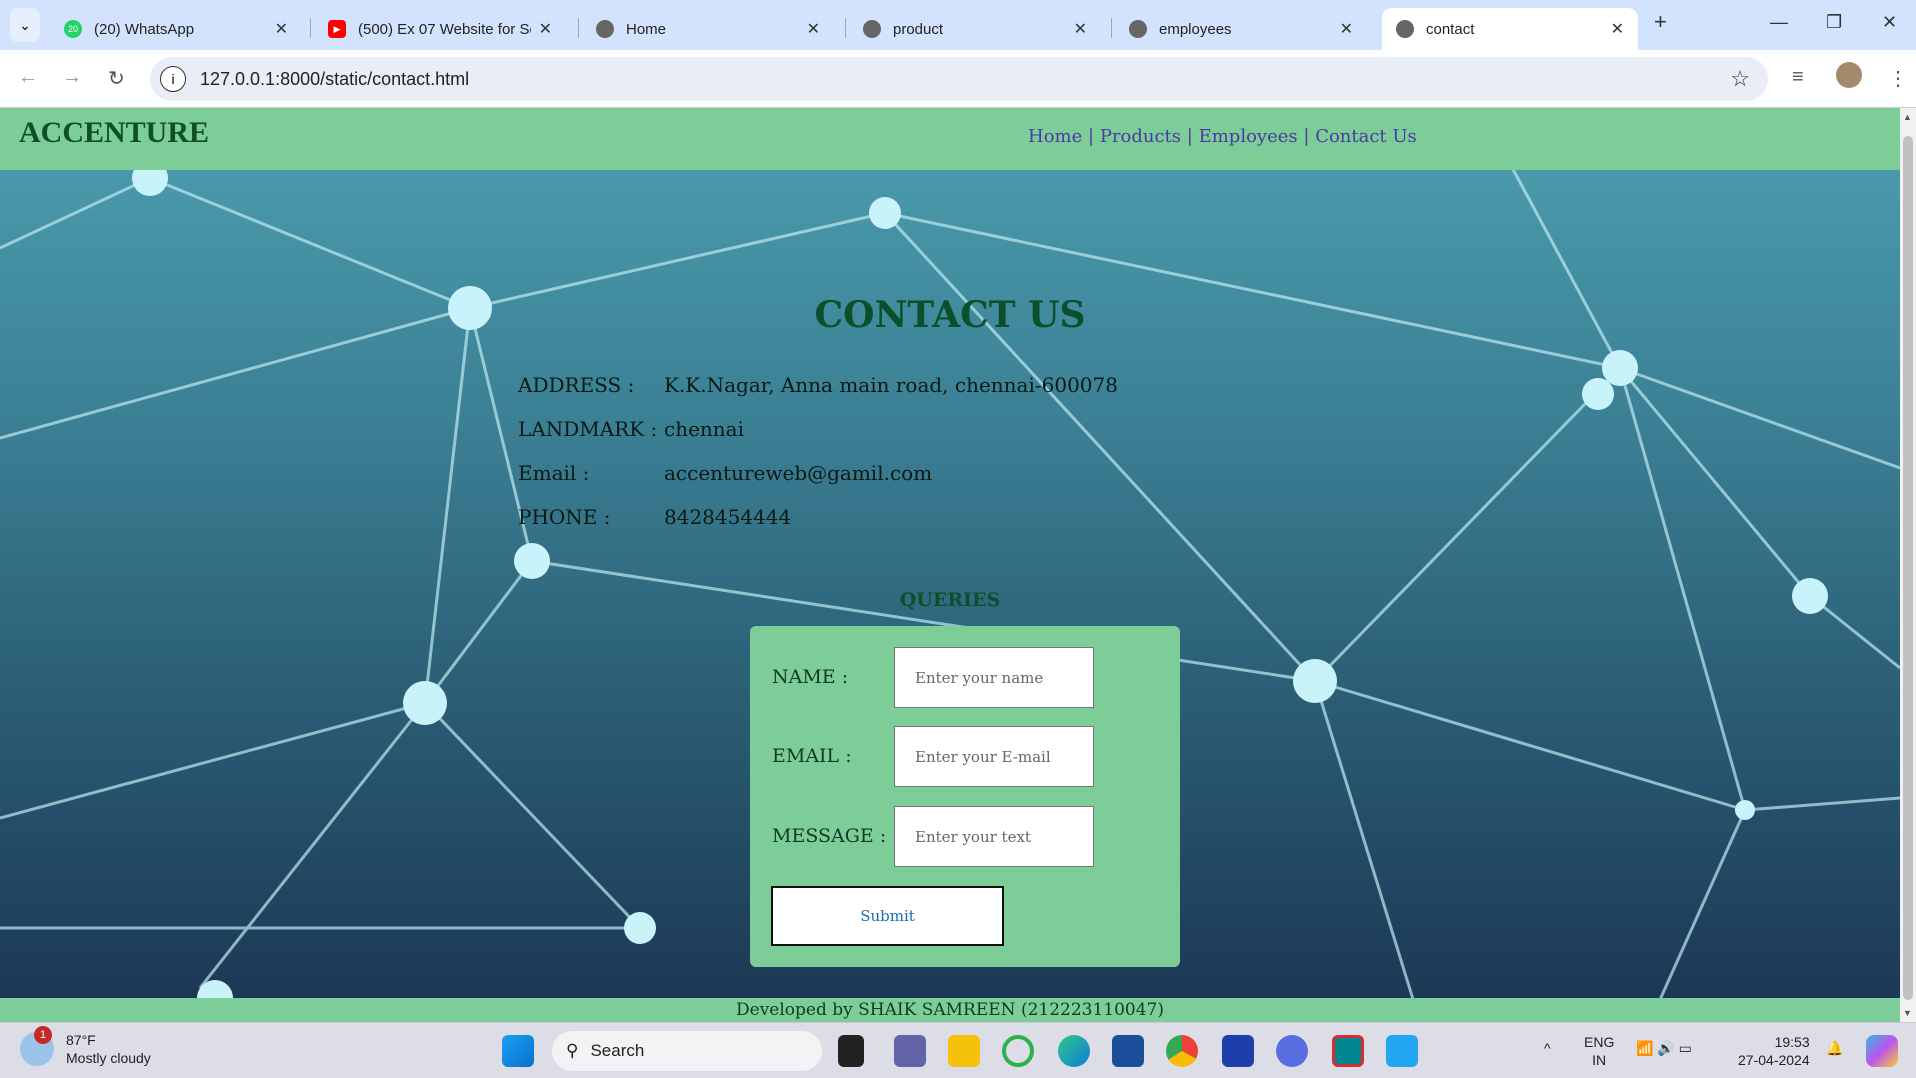  I want to click on restore-button: ❐, so click(1834, 22).